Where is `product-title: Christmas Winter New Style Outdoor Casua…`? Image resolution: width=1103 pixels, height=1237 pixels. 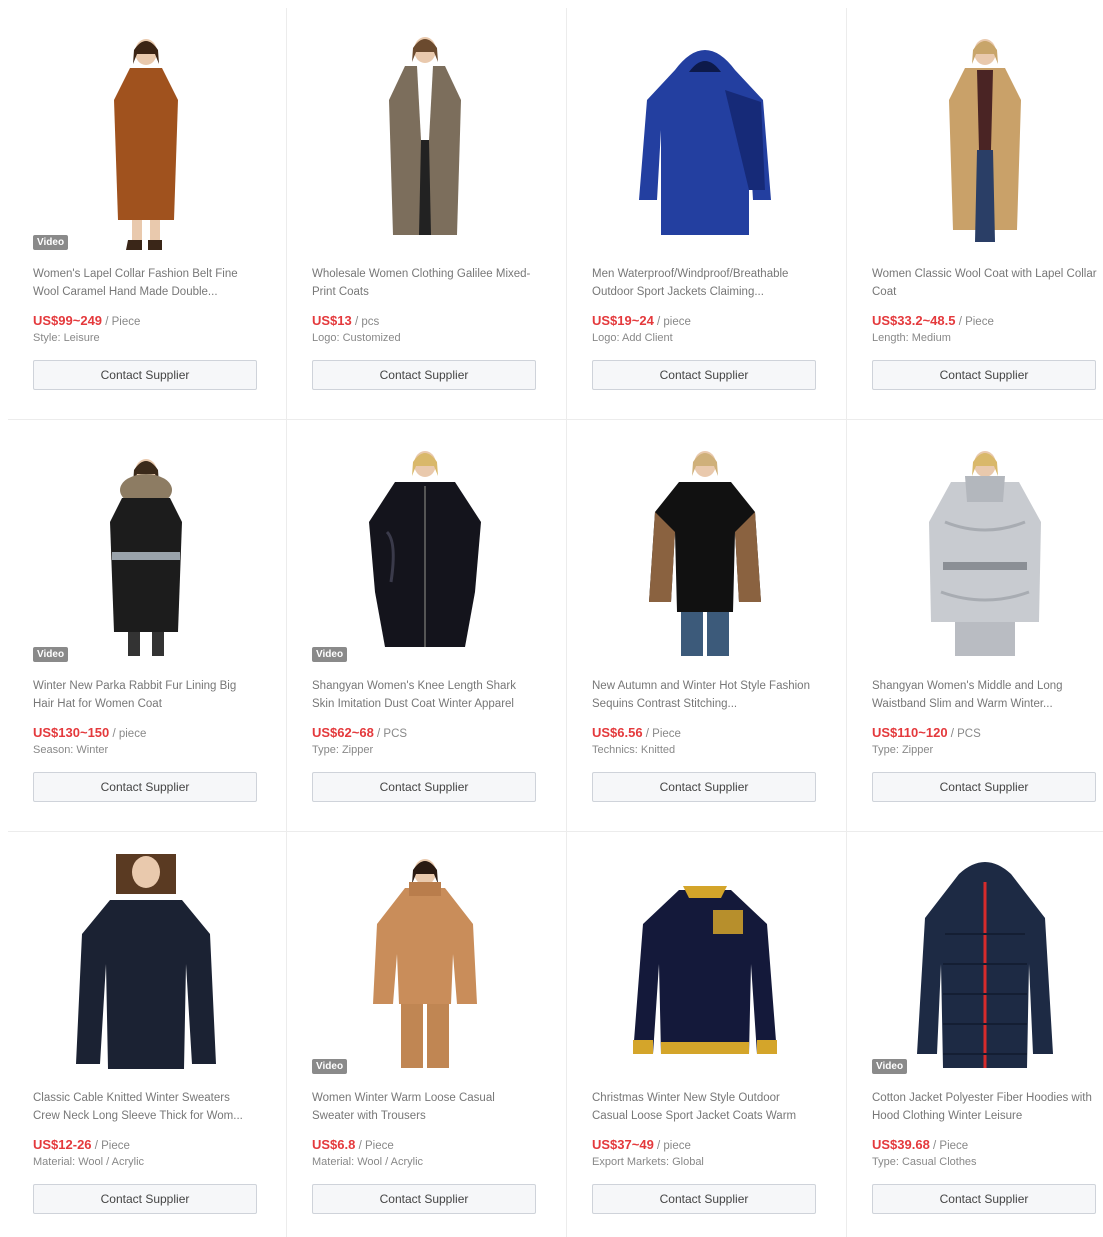
product-title: Christmas Winter New Style Outdoor Casua… is located at coordinates (704, 1107).